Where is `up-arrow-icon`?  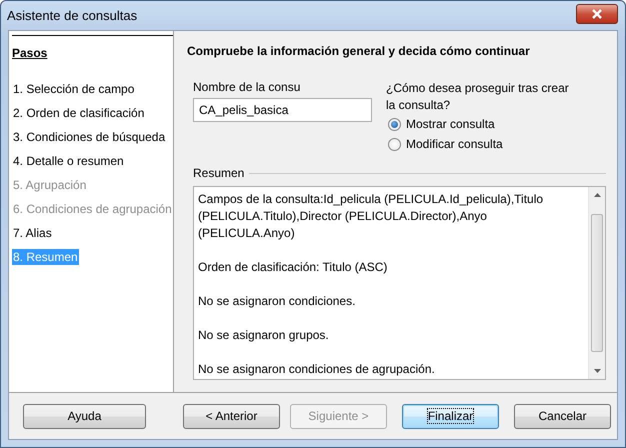 up-arrow-icon is located at coordinates (597, 195).